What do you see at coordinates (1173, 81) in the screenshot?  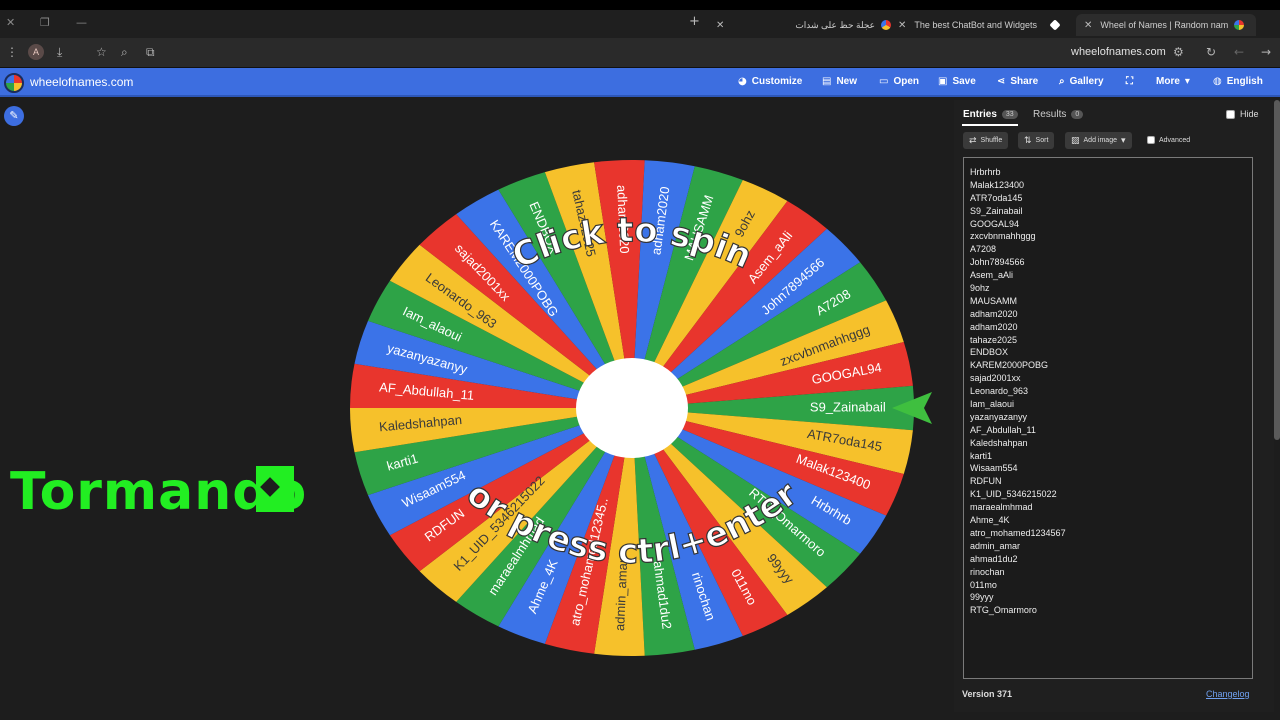 I see `nav-more-button: More ▾` at bounding box center [1173, 81].